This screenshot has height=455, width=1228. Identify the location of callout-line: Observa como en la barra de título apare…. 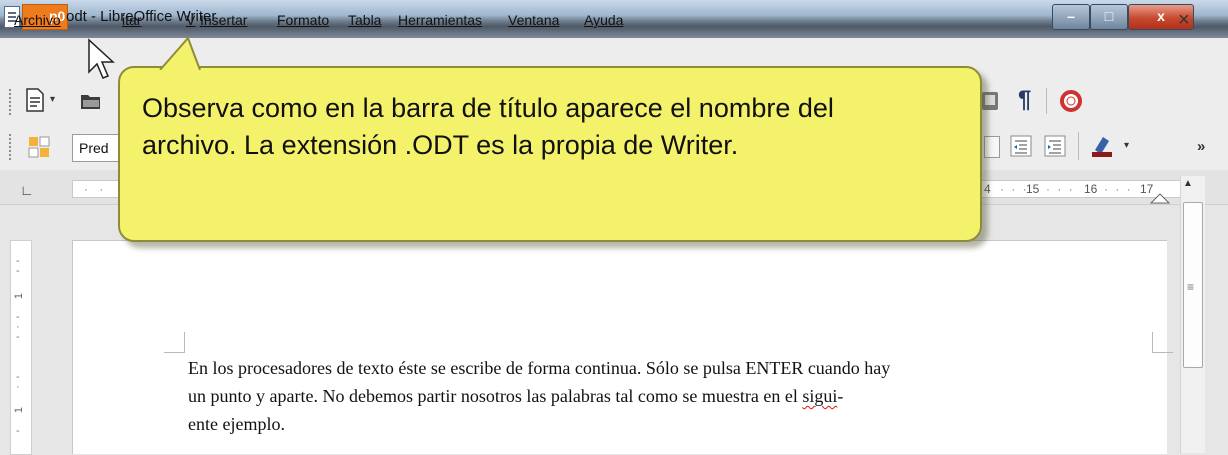
(488, 108).